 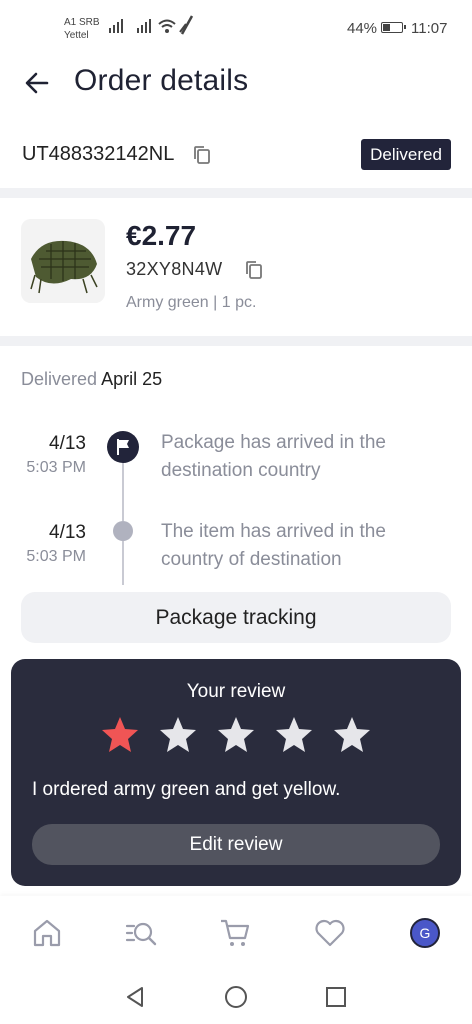 What do you see at coordinates (141, 933) in the screenshot?
I see `search-list-icon` at bounding box center [141, 933].